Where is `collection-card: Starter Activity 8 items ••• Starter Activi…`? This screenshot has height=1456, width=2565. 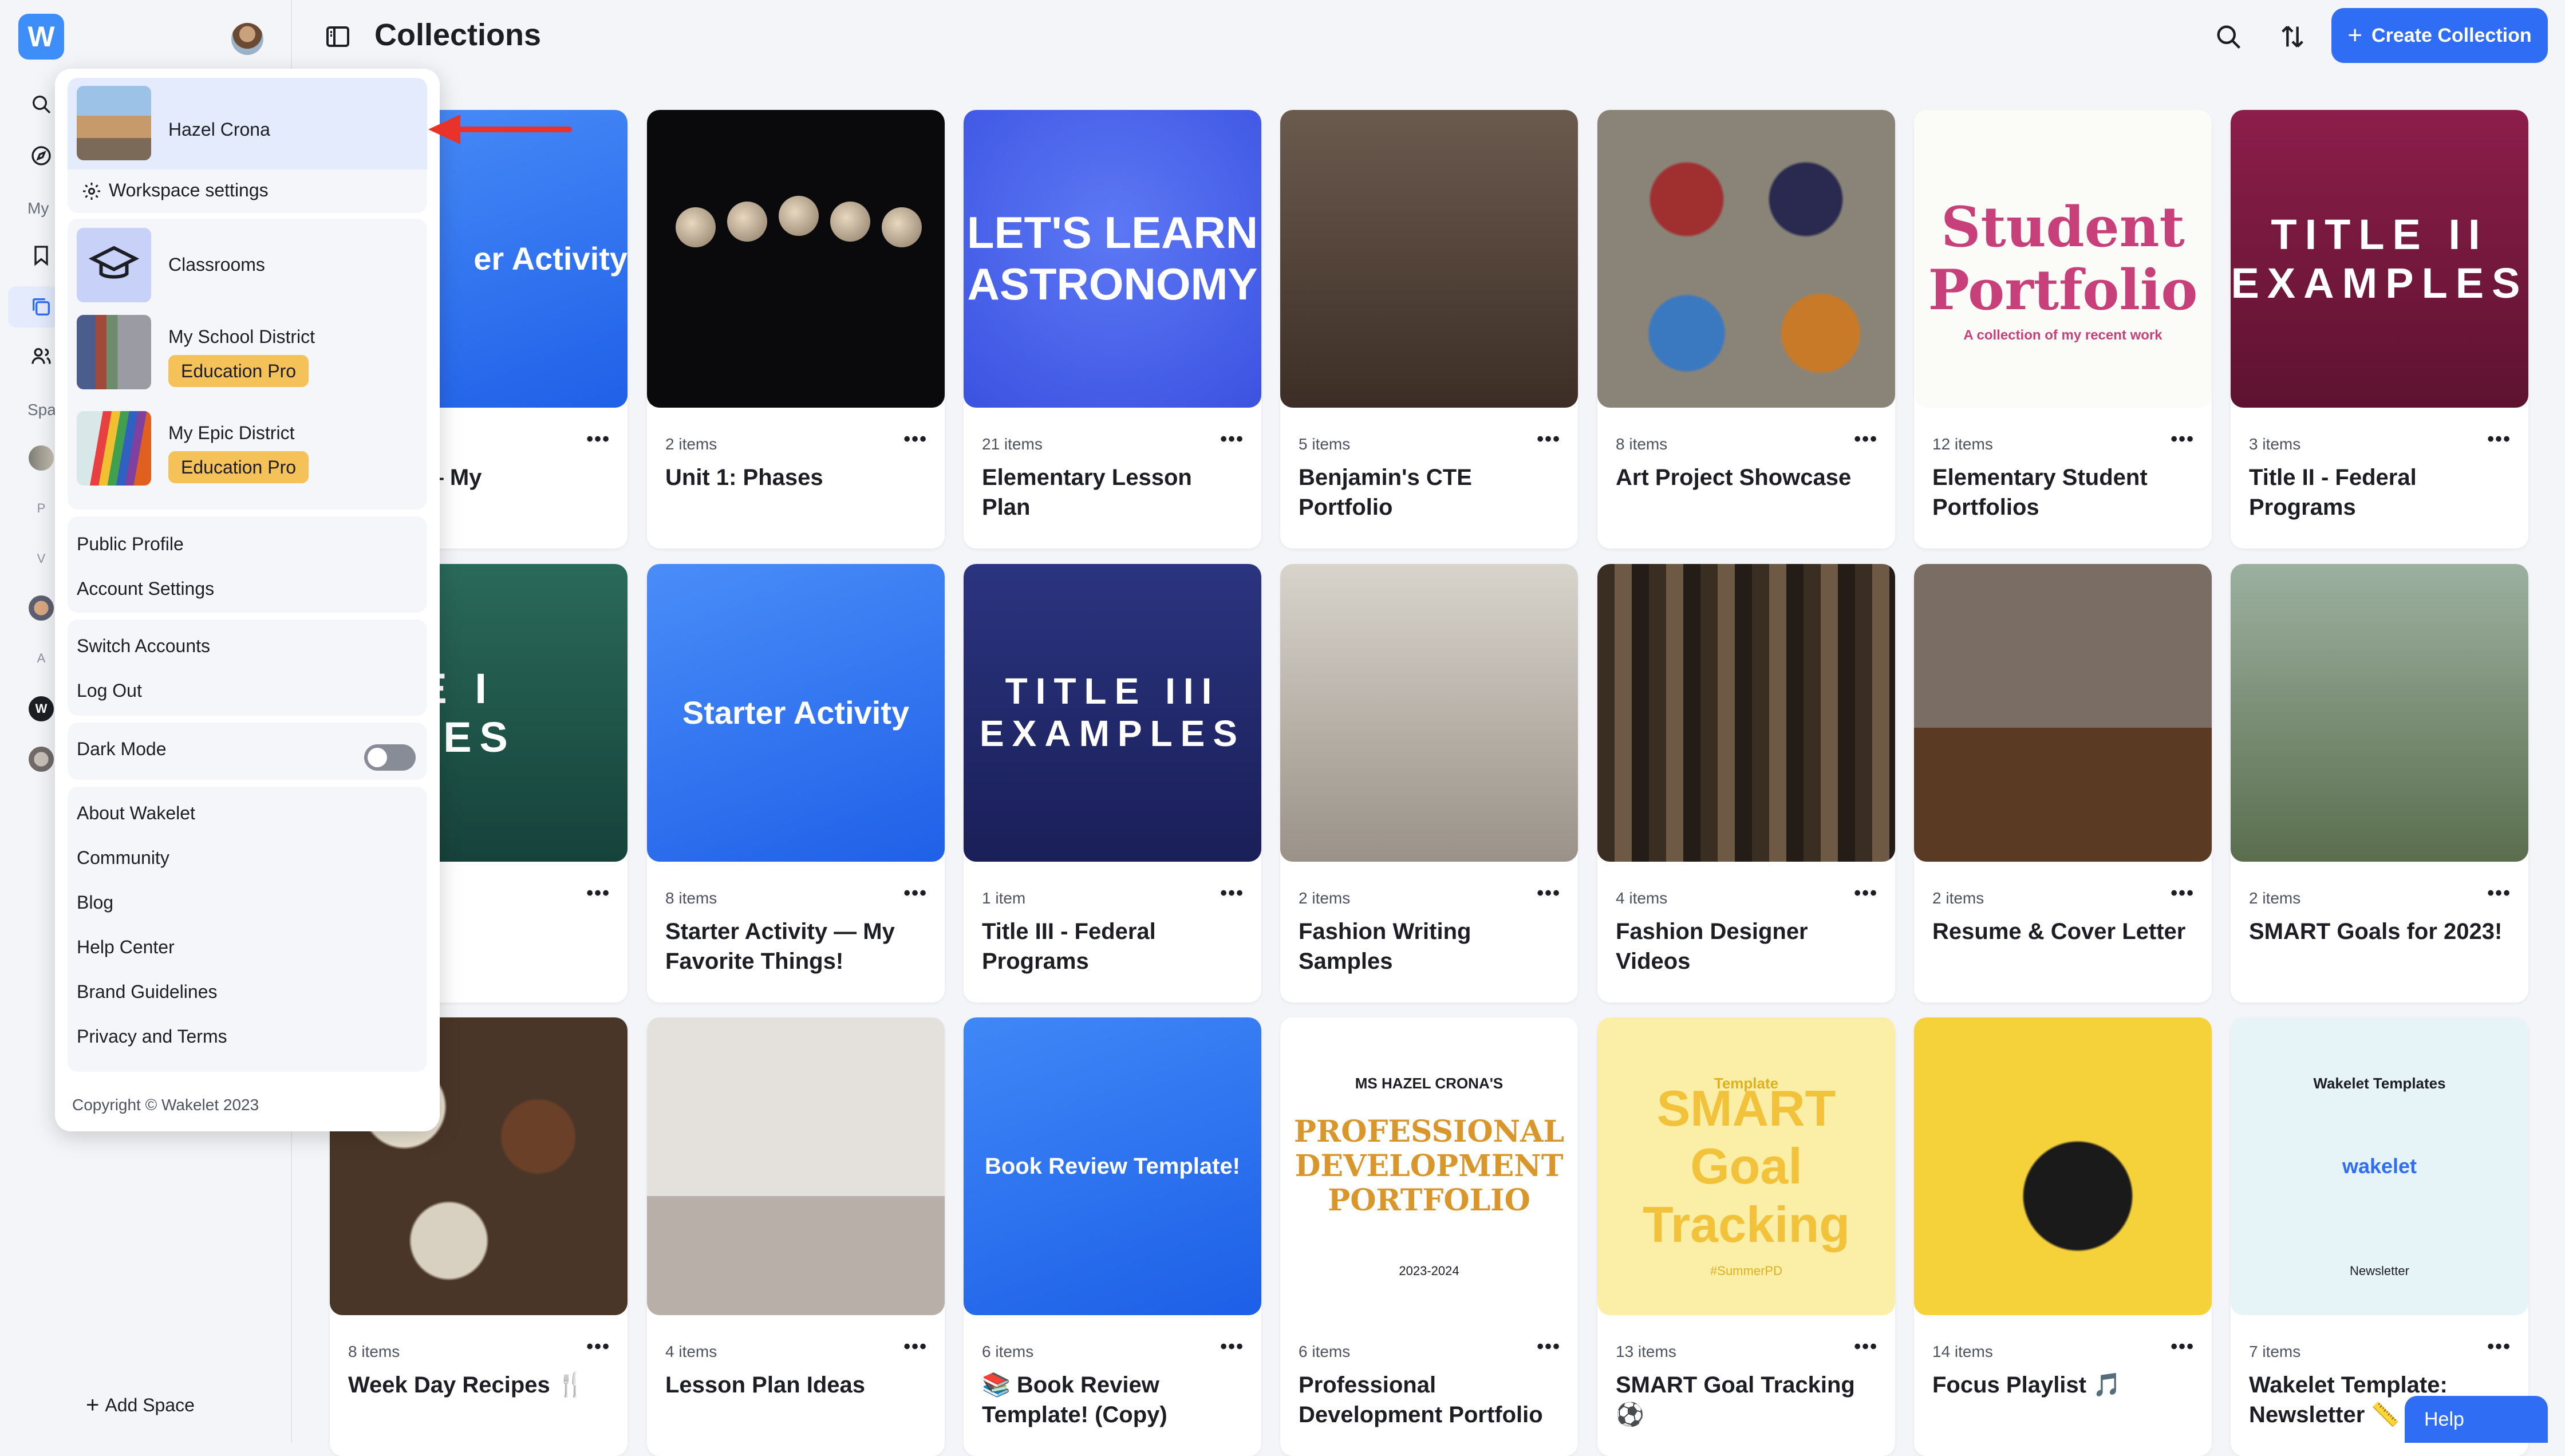
collection-card: Starter Activity 8 items ••• Starter Activi… is located at coordinates (796, 784).